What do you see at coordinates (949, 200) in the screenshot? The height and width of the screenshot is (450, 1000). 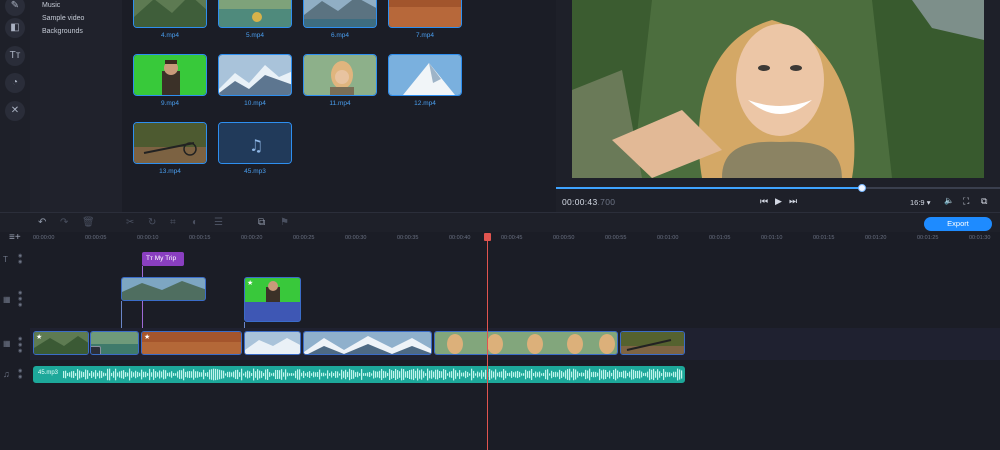 I see `volume-icon: 🔈` at bounding box center [949, 200].